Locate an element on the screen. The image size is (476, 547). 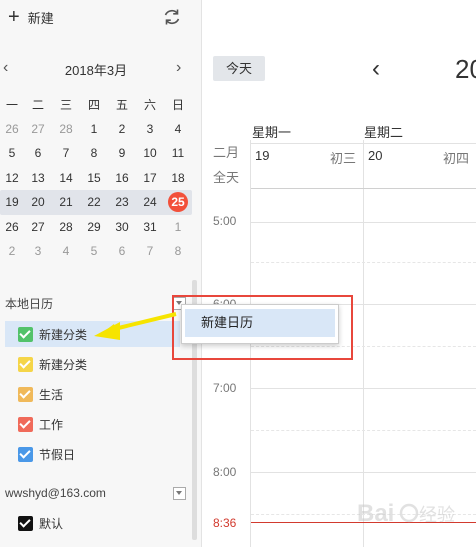
weekday-row: 一二三四五六日 is located at coordinates (96, 104).